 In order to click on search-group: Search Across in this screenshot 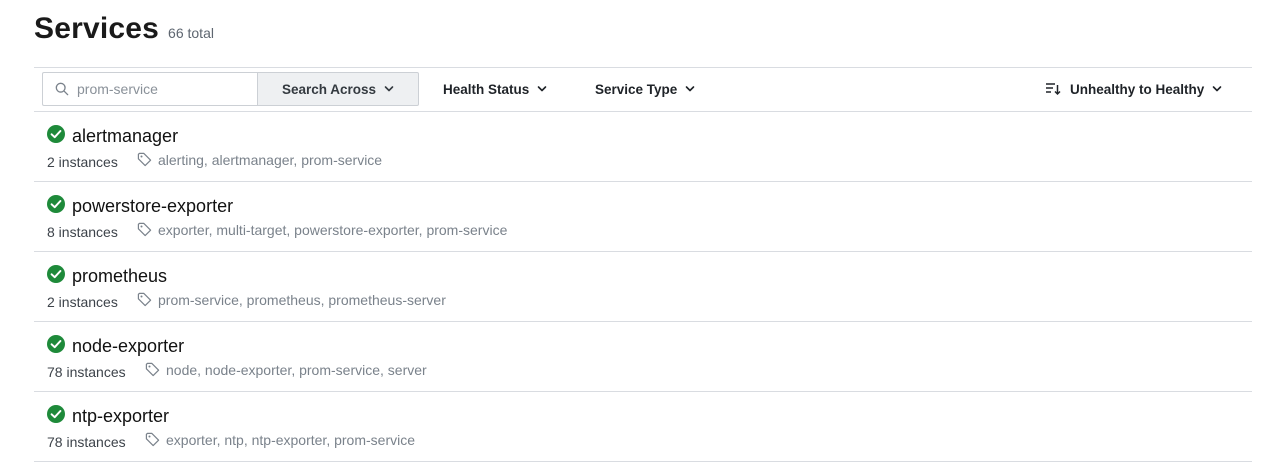, I will do `click(230, 89)`.